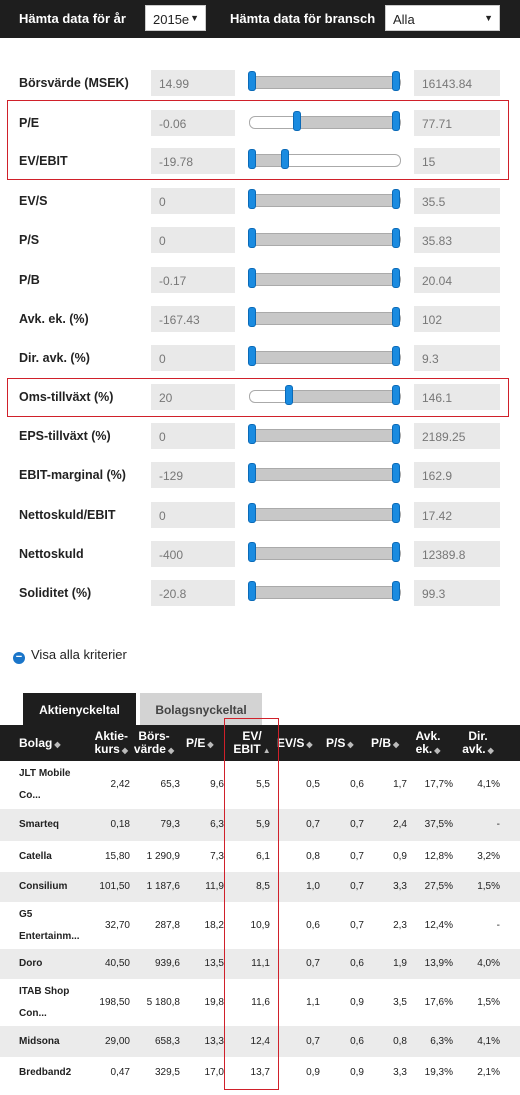  Describe the element at coordinates (175, 18) in the screenshot. I see `year-select: 2015e ▼` at that location.